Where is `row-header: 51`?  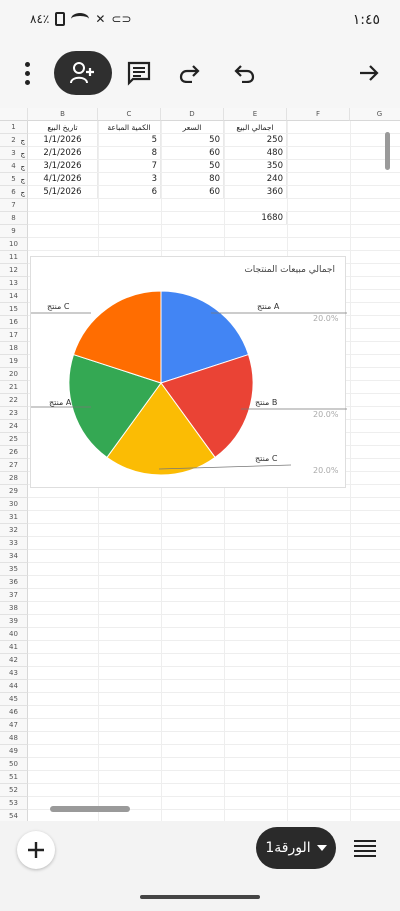
row-header: 51 is located at coordinates (14, 777).